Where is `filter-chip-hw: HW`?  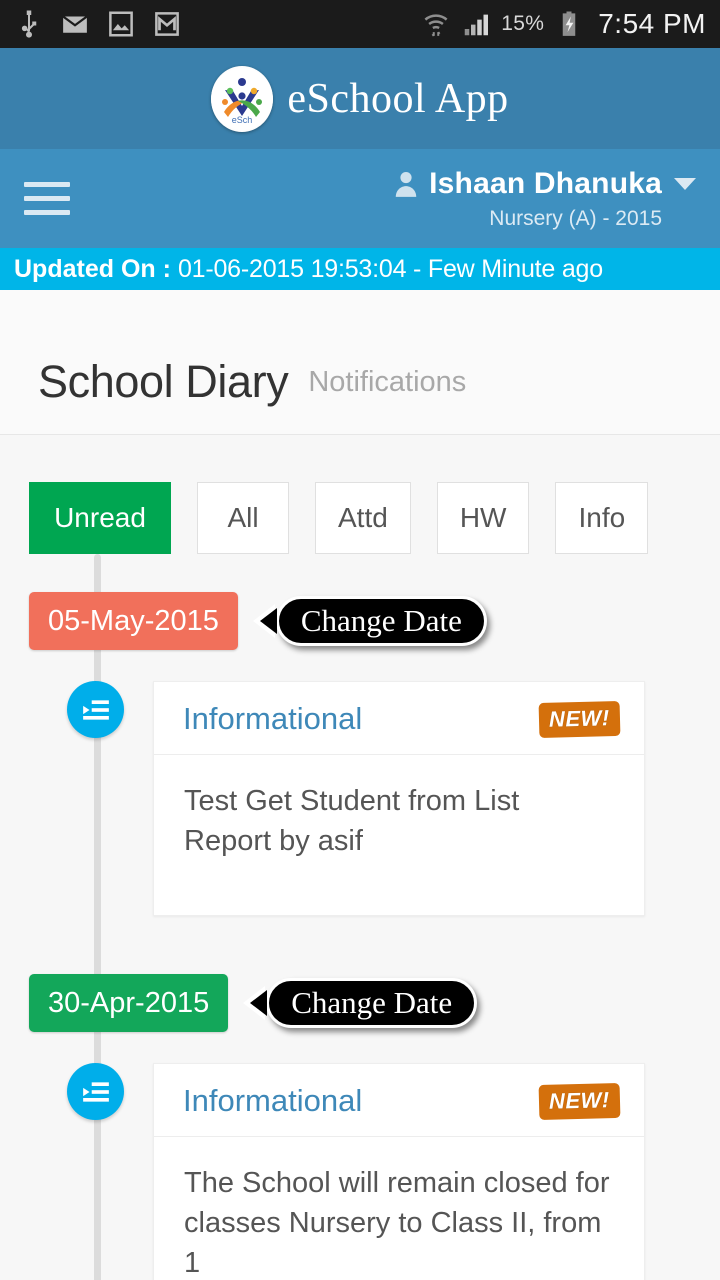
filter-chip-hw: HW is located at coordinates (483, 518).